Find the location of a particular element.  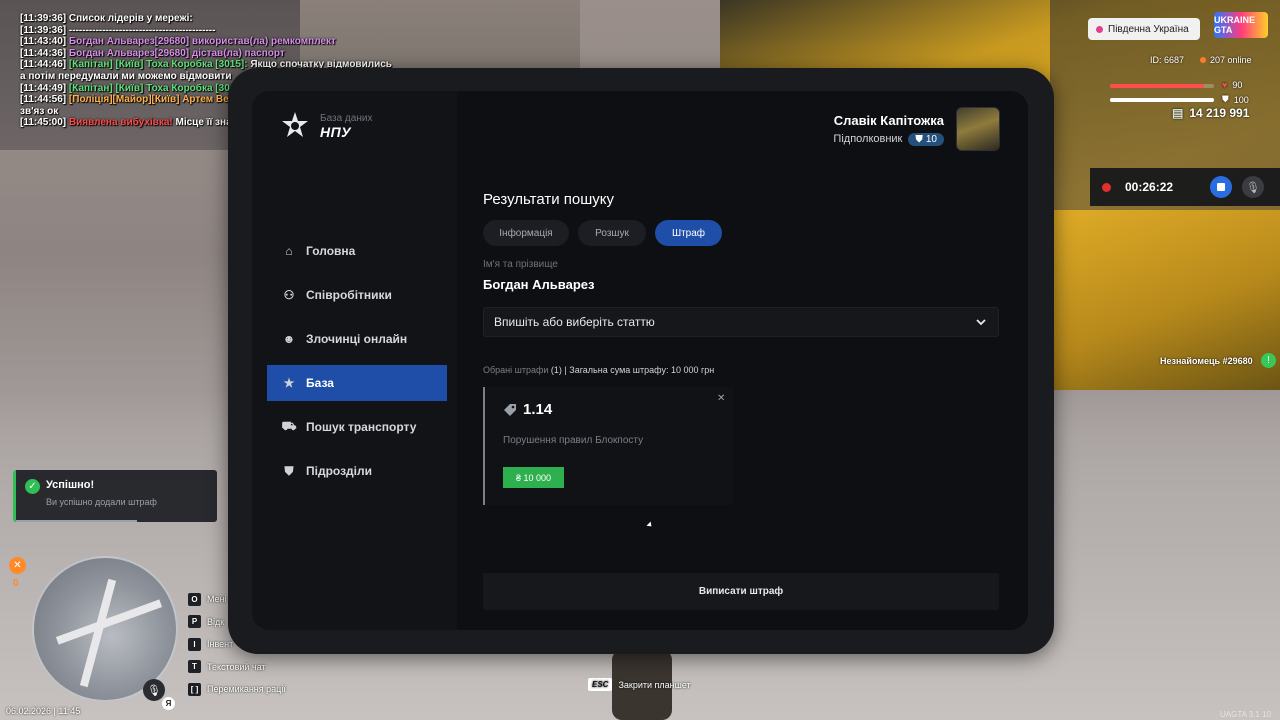

keybind-label: Перемикання рації is located at coordinates (246, 689).